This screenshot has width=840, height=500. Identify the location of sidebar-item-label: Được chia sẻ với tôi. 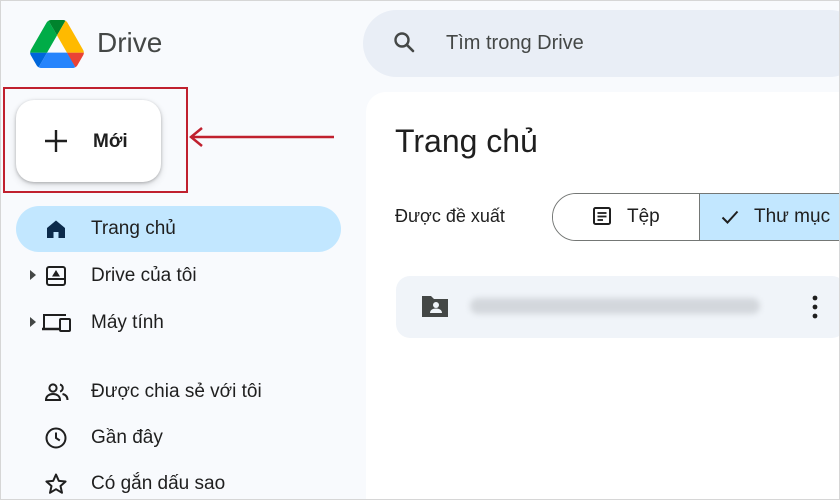
(176, 391).